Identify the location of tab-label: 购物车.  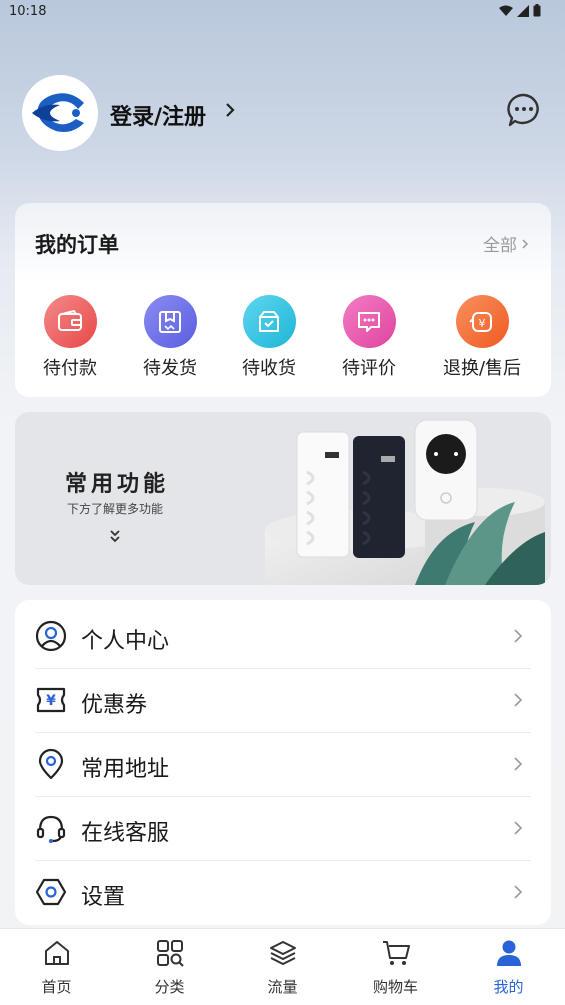
(395, 987).